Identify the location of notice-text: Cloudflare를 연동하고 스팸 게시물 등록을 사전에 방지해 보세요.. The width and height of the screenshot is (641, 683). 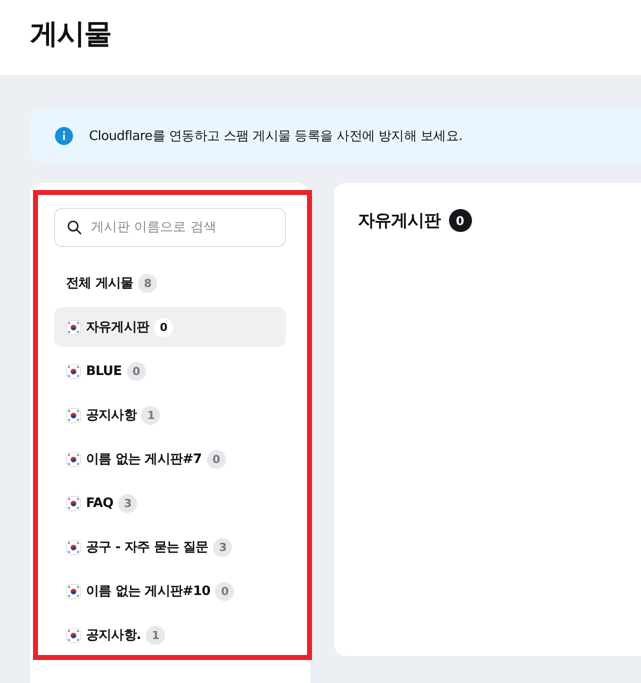
(275, 136).